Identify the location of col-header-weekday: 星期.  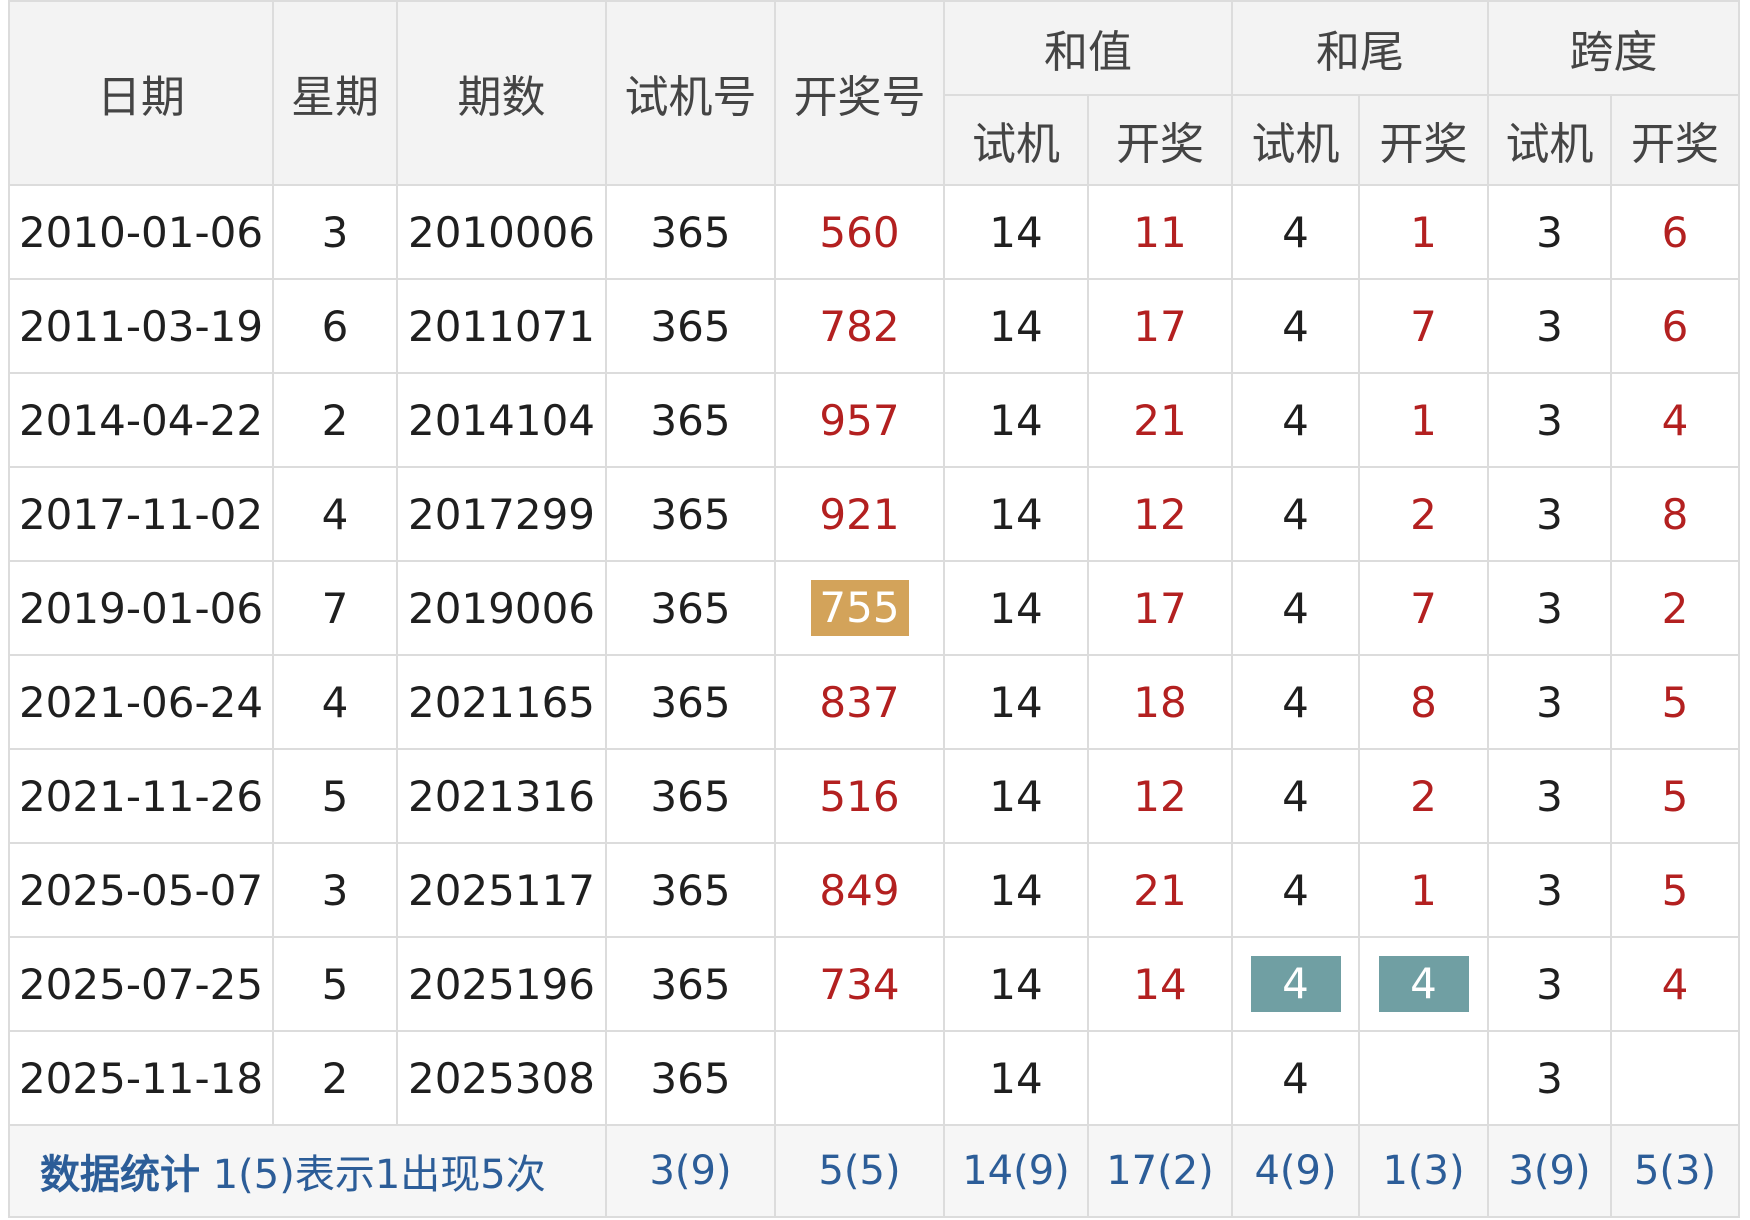
(335, 93).